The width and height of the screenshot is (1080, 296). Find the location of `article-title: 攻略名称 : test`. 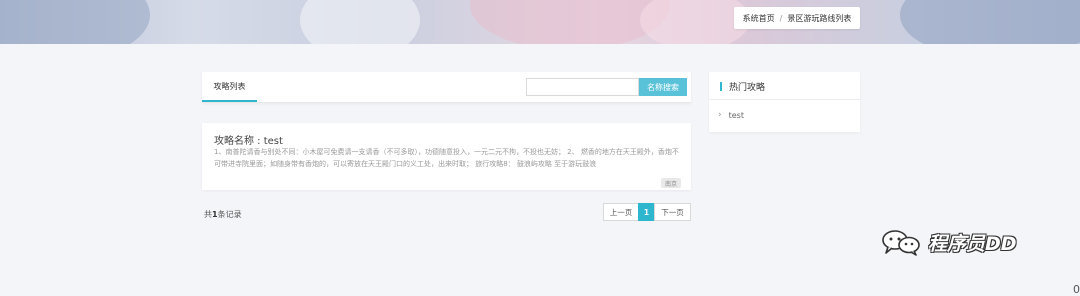

article-title: 攻略名称 : test is located at coordinates (248, 139).